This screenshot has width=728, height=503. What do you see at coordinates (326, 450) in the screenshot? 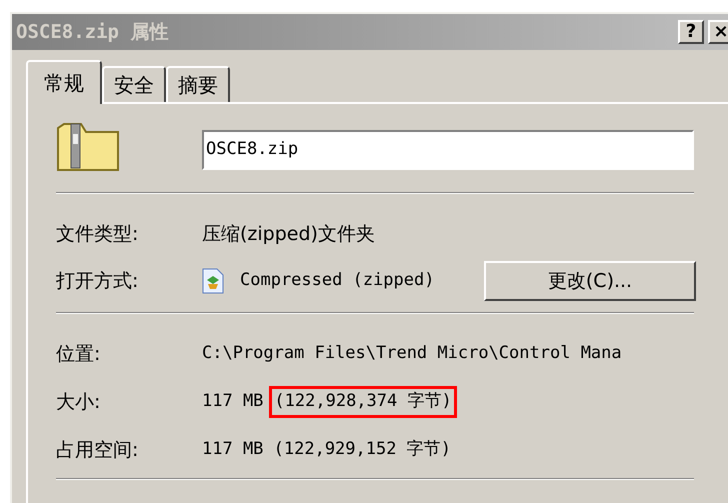
I see `size-value: 117 MB (122,929,152 字节)` at bounding box center [326, 450].